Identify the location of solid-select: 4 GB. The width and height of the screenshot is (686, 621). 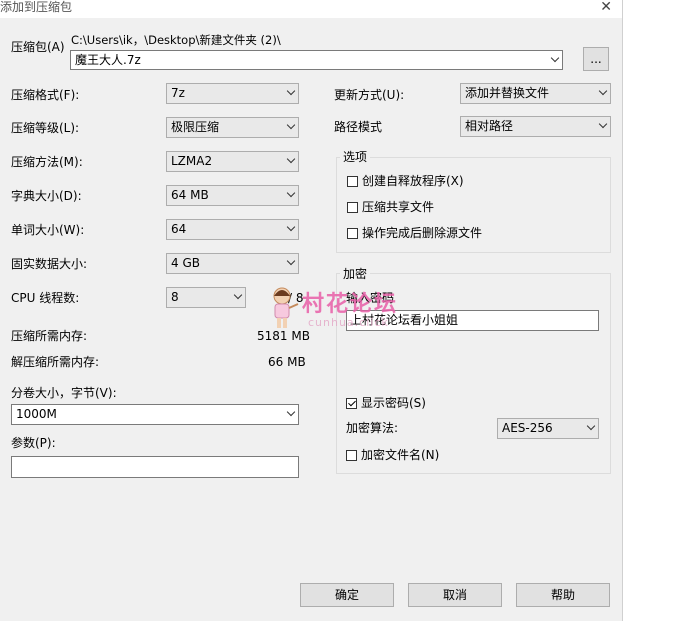
(232, 263).